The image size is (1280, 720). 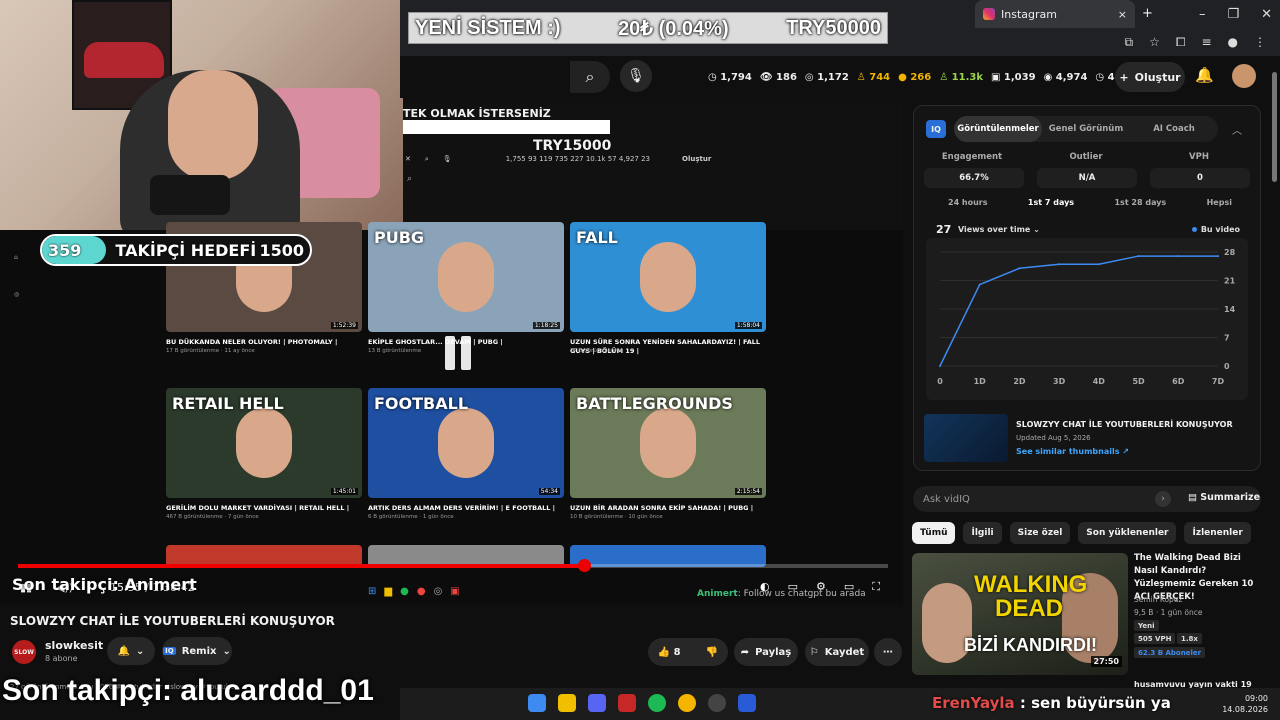 What do you see at coordinates (876, 587) in the screenshot?
I see `fullscreen-icon: ⛶` at bounding box center [876, 587].